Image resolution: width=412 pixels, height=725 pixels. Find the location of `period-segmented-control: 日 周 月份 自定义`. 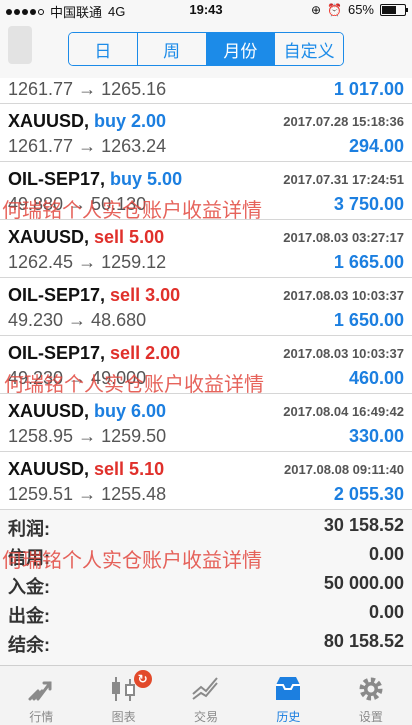

period-segmented-control: 日 周 月份 自定义 is located at coordinates (206, 49).